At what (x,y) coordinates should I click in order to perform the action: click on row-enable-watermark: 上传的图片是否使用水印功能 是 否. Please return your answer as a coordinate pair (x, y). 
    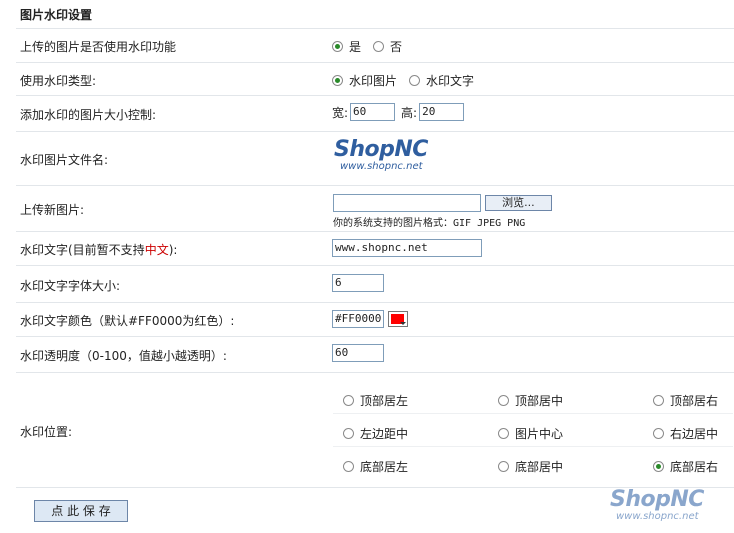
    Looking at the image, I should click on (375, 46).